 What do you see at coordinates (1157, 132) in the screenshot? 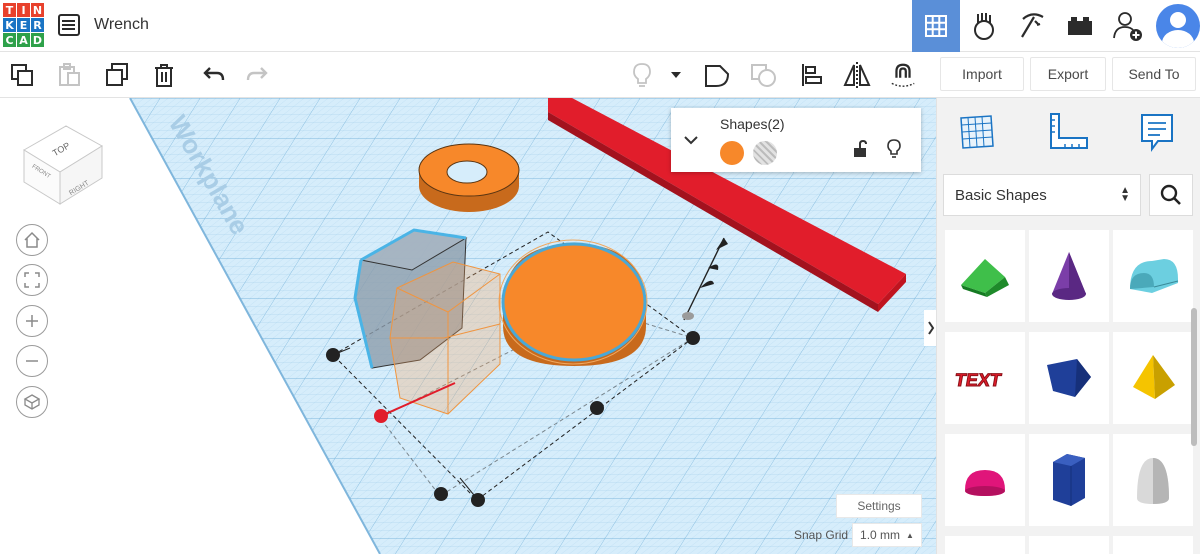
I see `notes-icon` at bounding box center [1157, 132].